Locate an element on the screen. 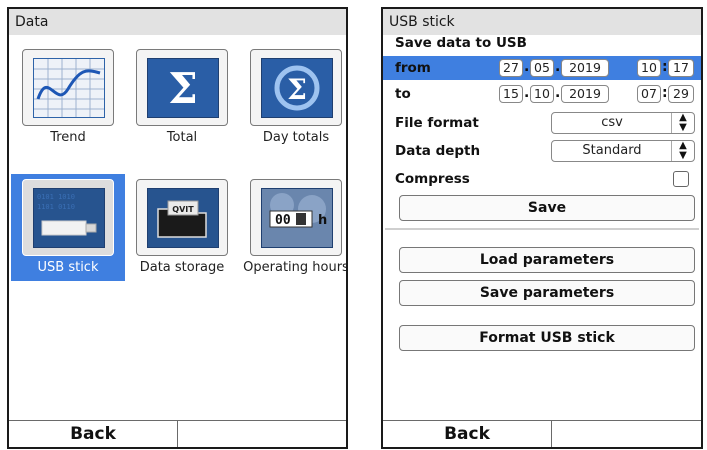 The height and width of the screenshot is (450, 707). from-day-field: 27 is located at coordinates (511, 68).